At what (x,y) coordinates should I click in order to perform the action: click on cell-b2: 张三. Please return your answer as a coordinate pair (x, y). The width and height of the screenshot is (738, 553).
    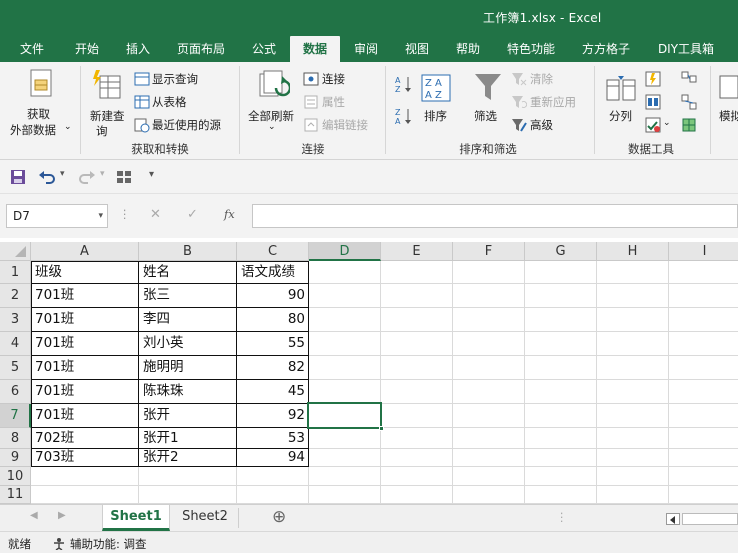
    Looking at the image, I should click on (188, 295).